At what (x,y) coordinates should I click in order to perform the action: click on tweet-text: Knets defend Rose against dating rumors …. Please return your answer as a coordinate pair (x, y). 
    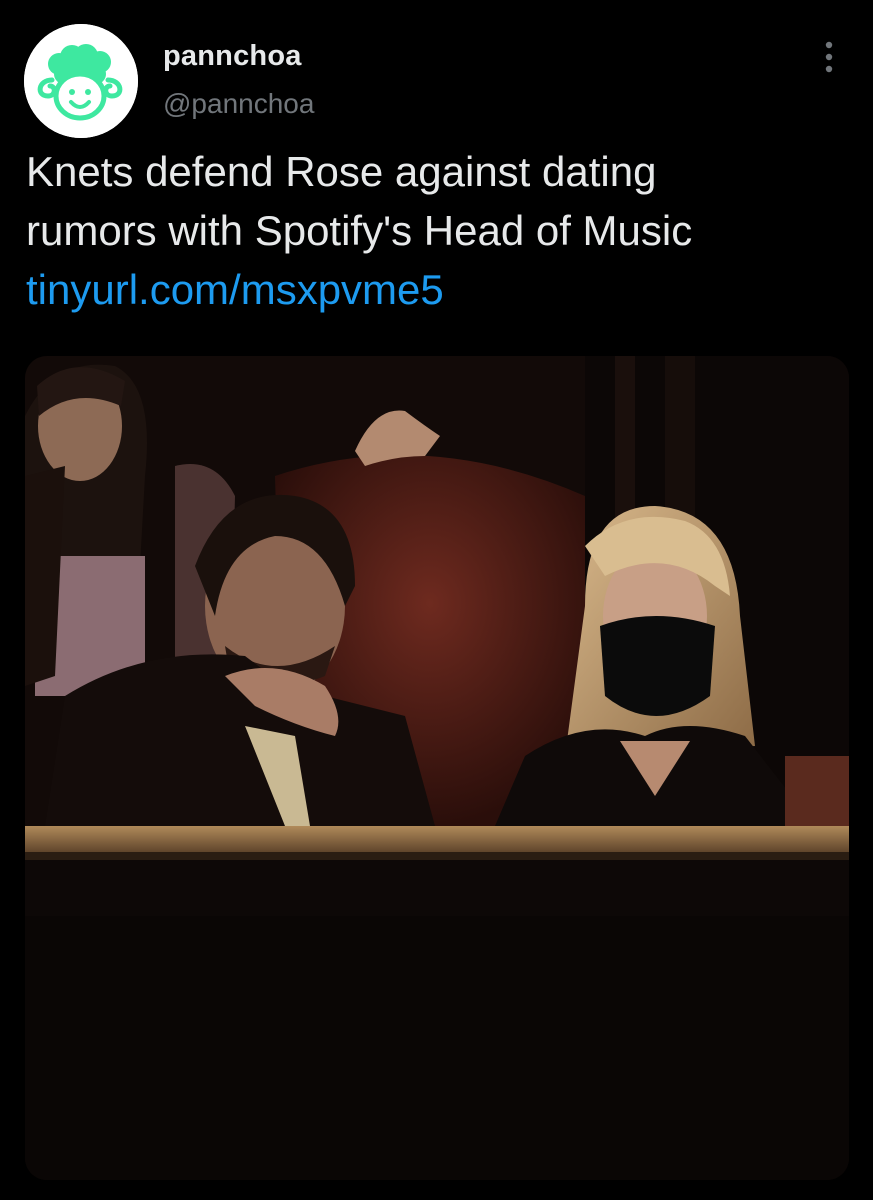
    Looking at the image, I should click on (436, 230).